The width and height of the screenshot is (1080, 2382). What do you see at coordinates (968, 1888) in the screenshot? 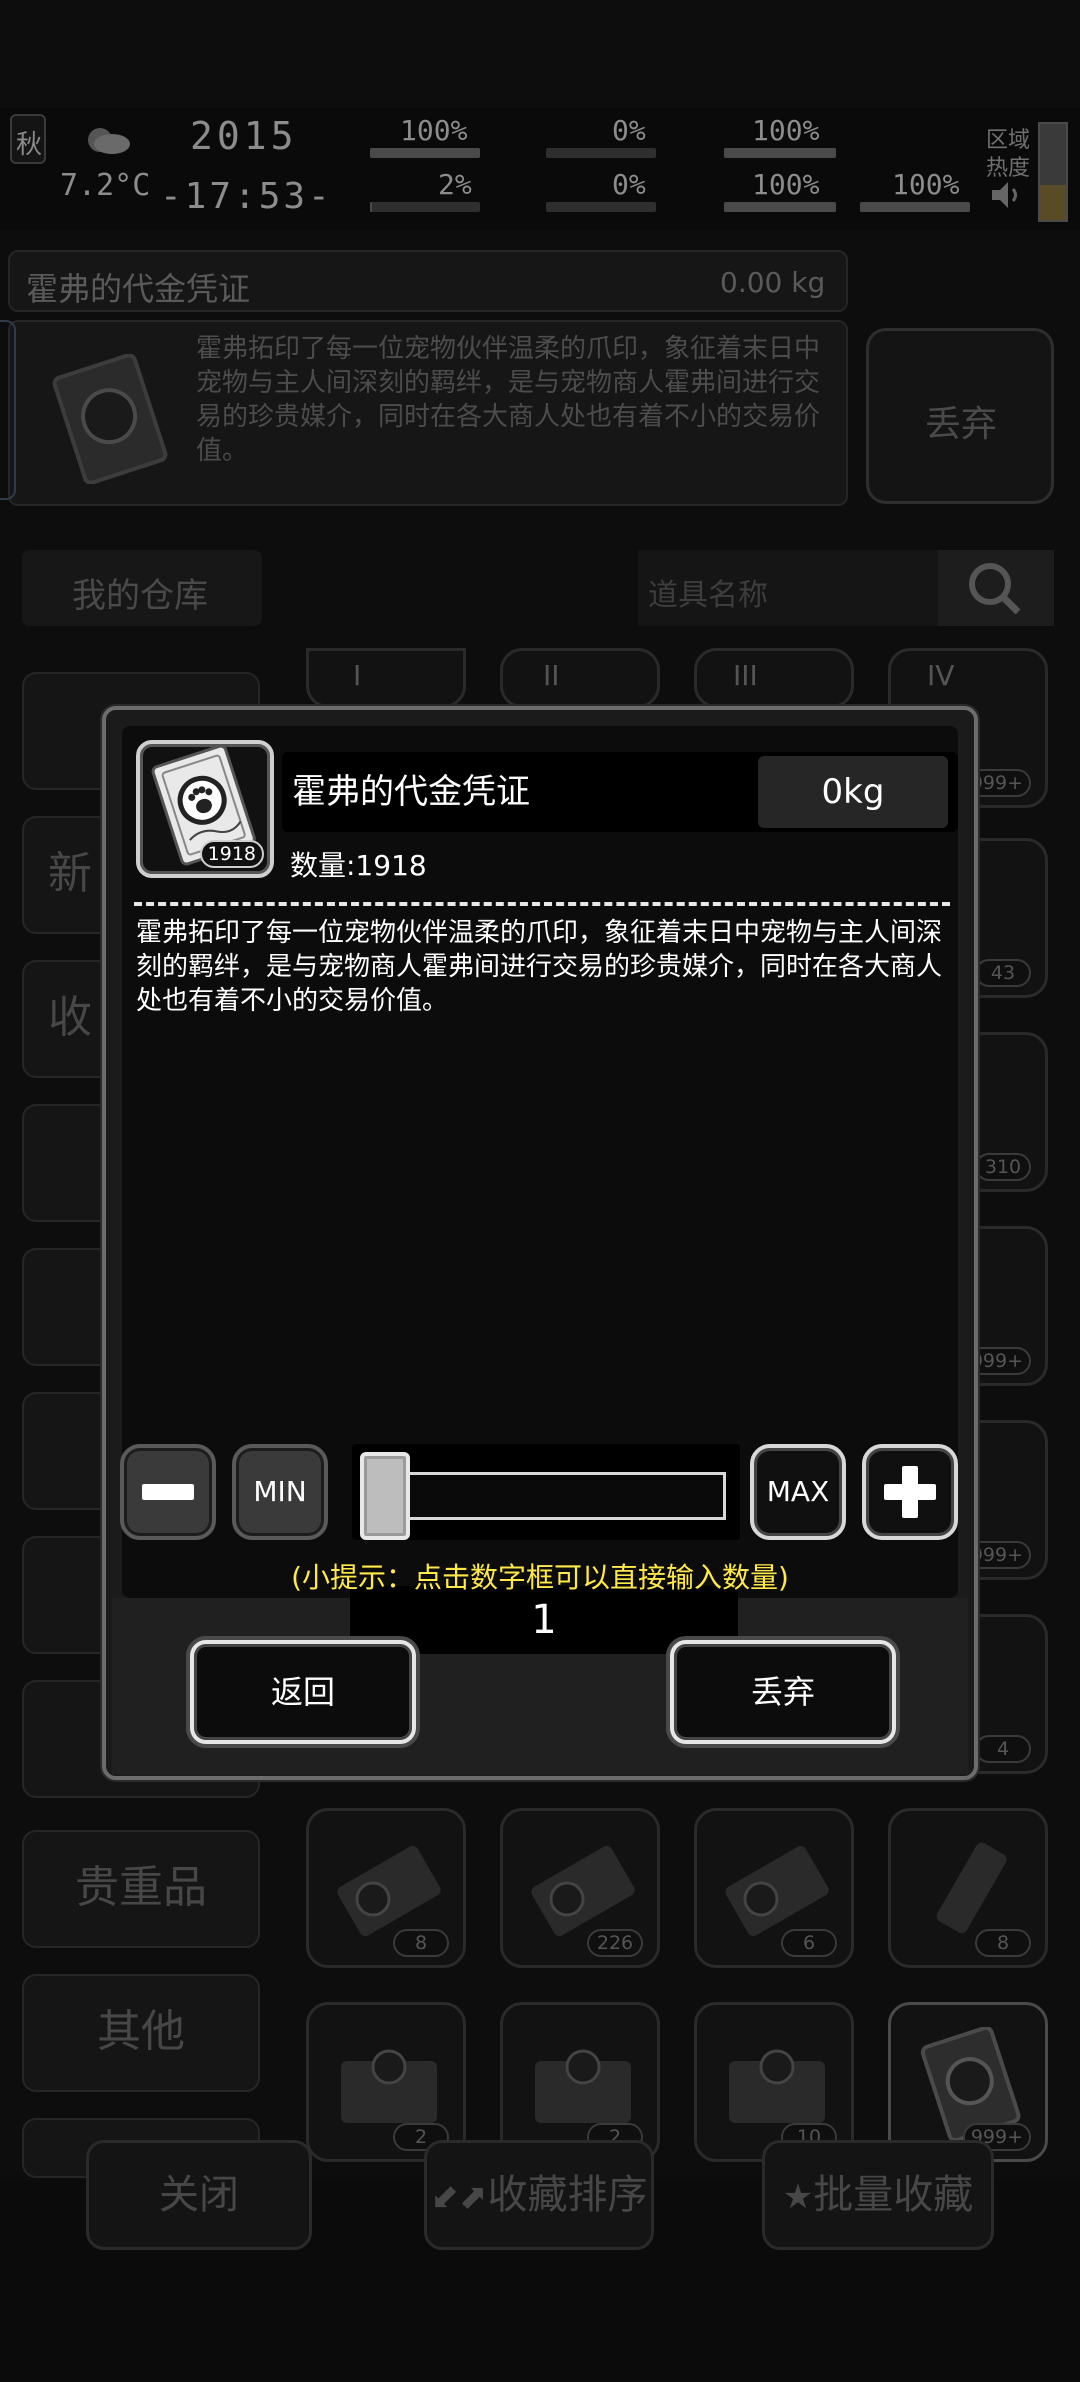
I see `slot-battery: 8` at bounding box center [968, 1888].